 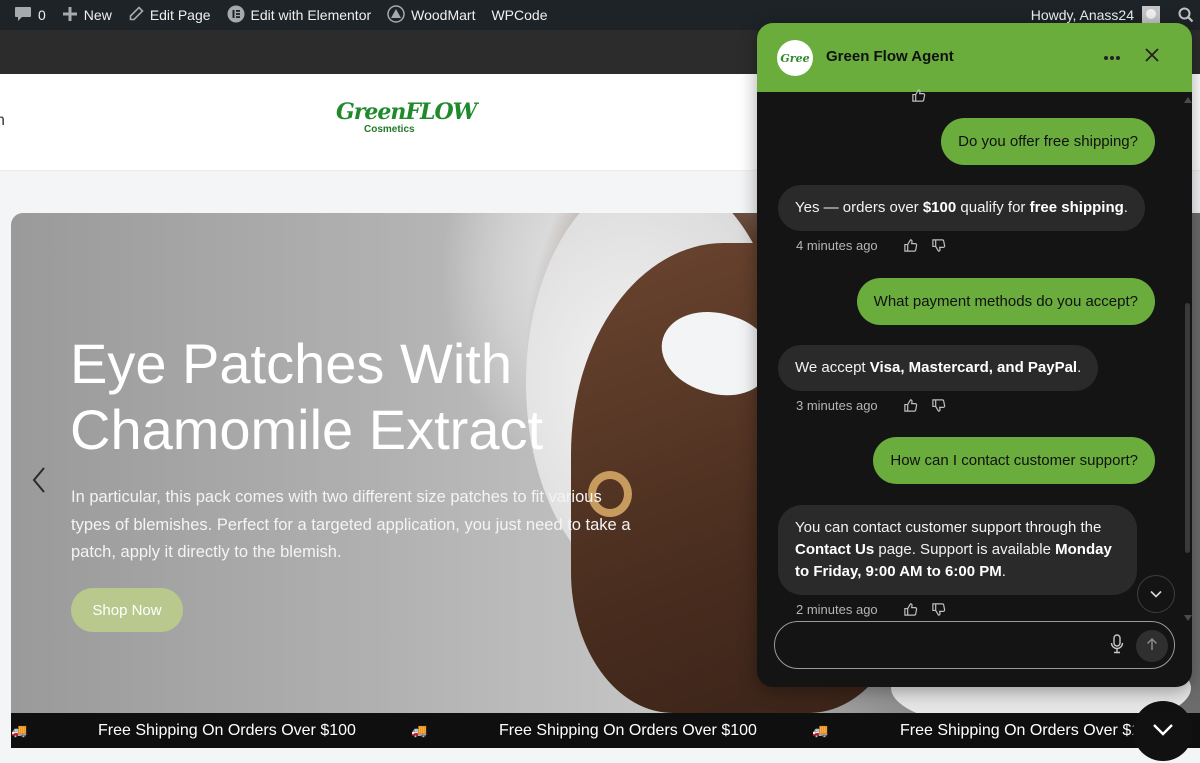 I want to click on edit-elementor-label: Edit with Elementor, so click(x=311, y=15).